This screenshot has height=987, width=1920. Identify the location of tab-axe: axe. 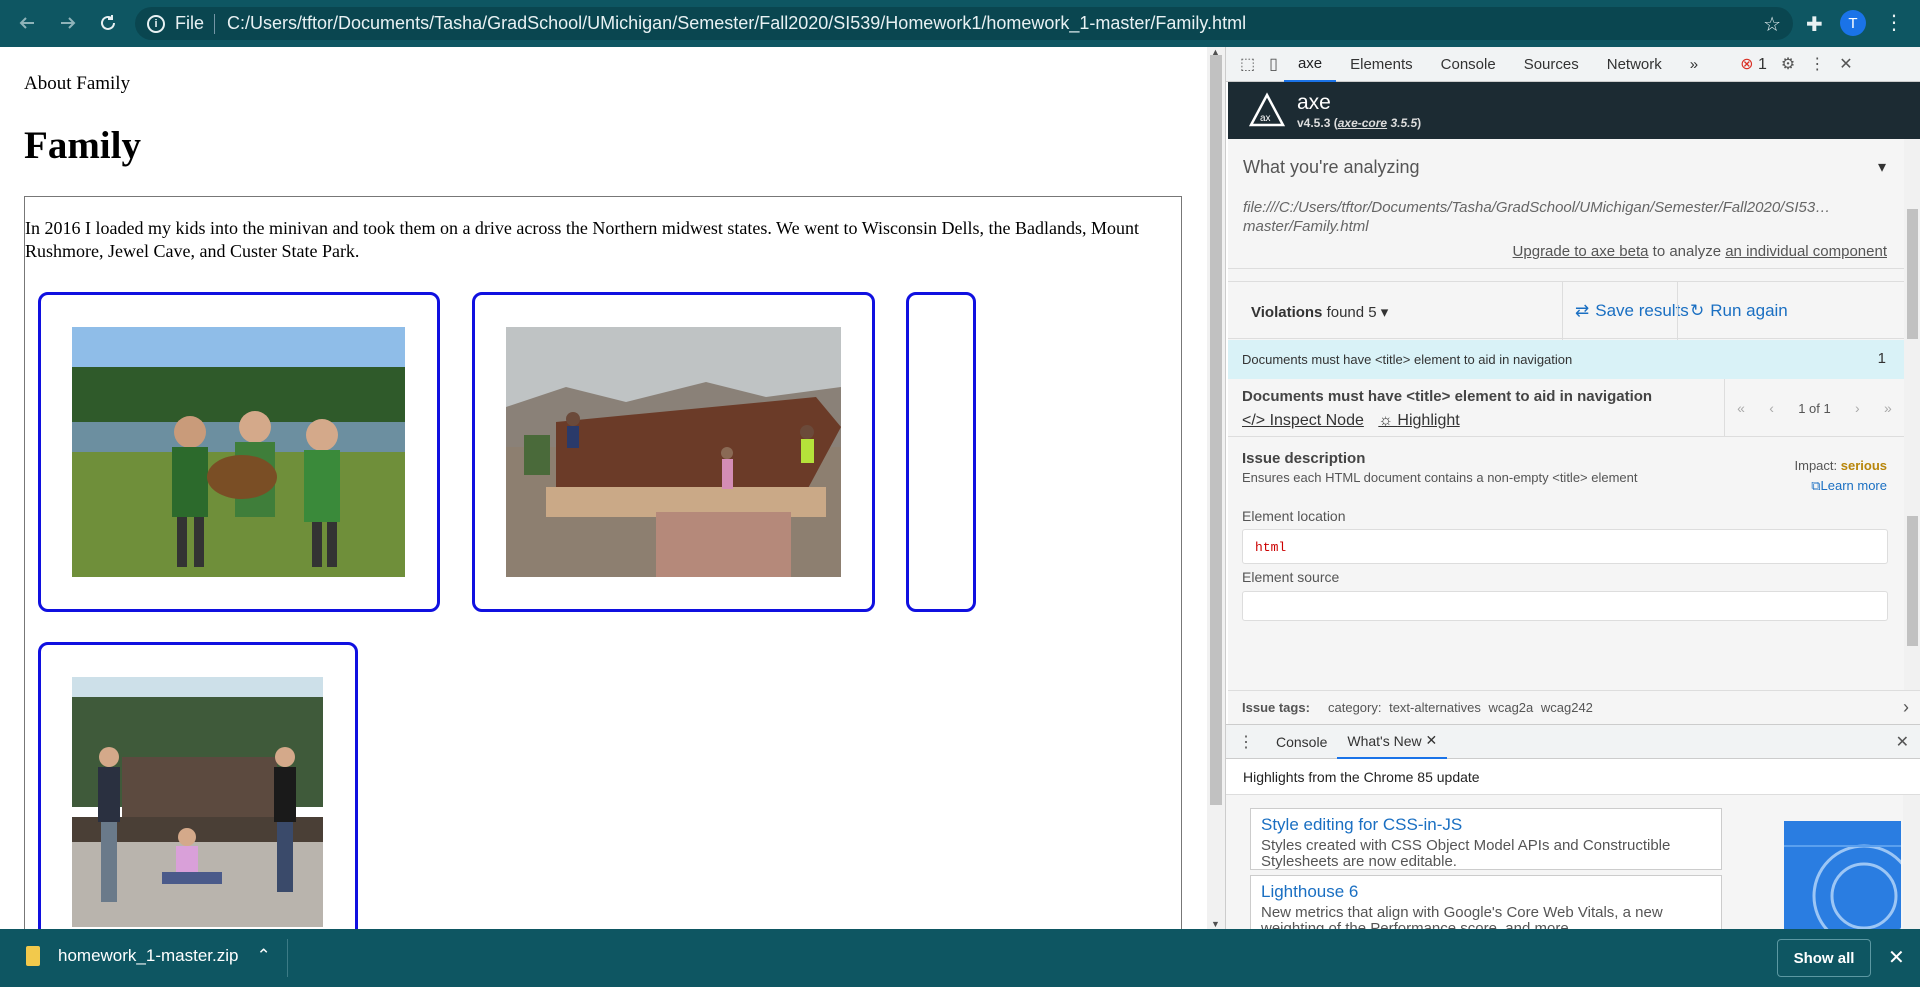
(1310, 64).